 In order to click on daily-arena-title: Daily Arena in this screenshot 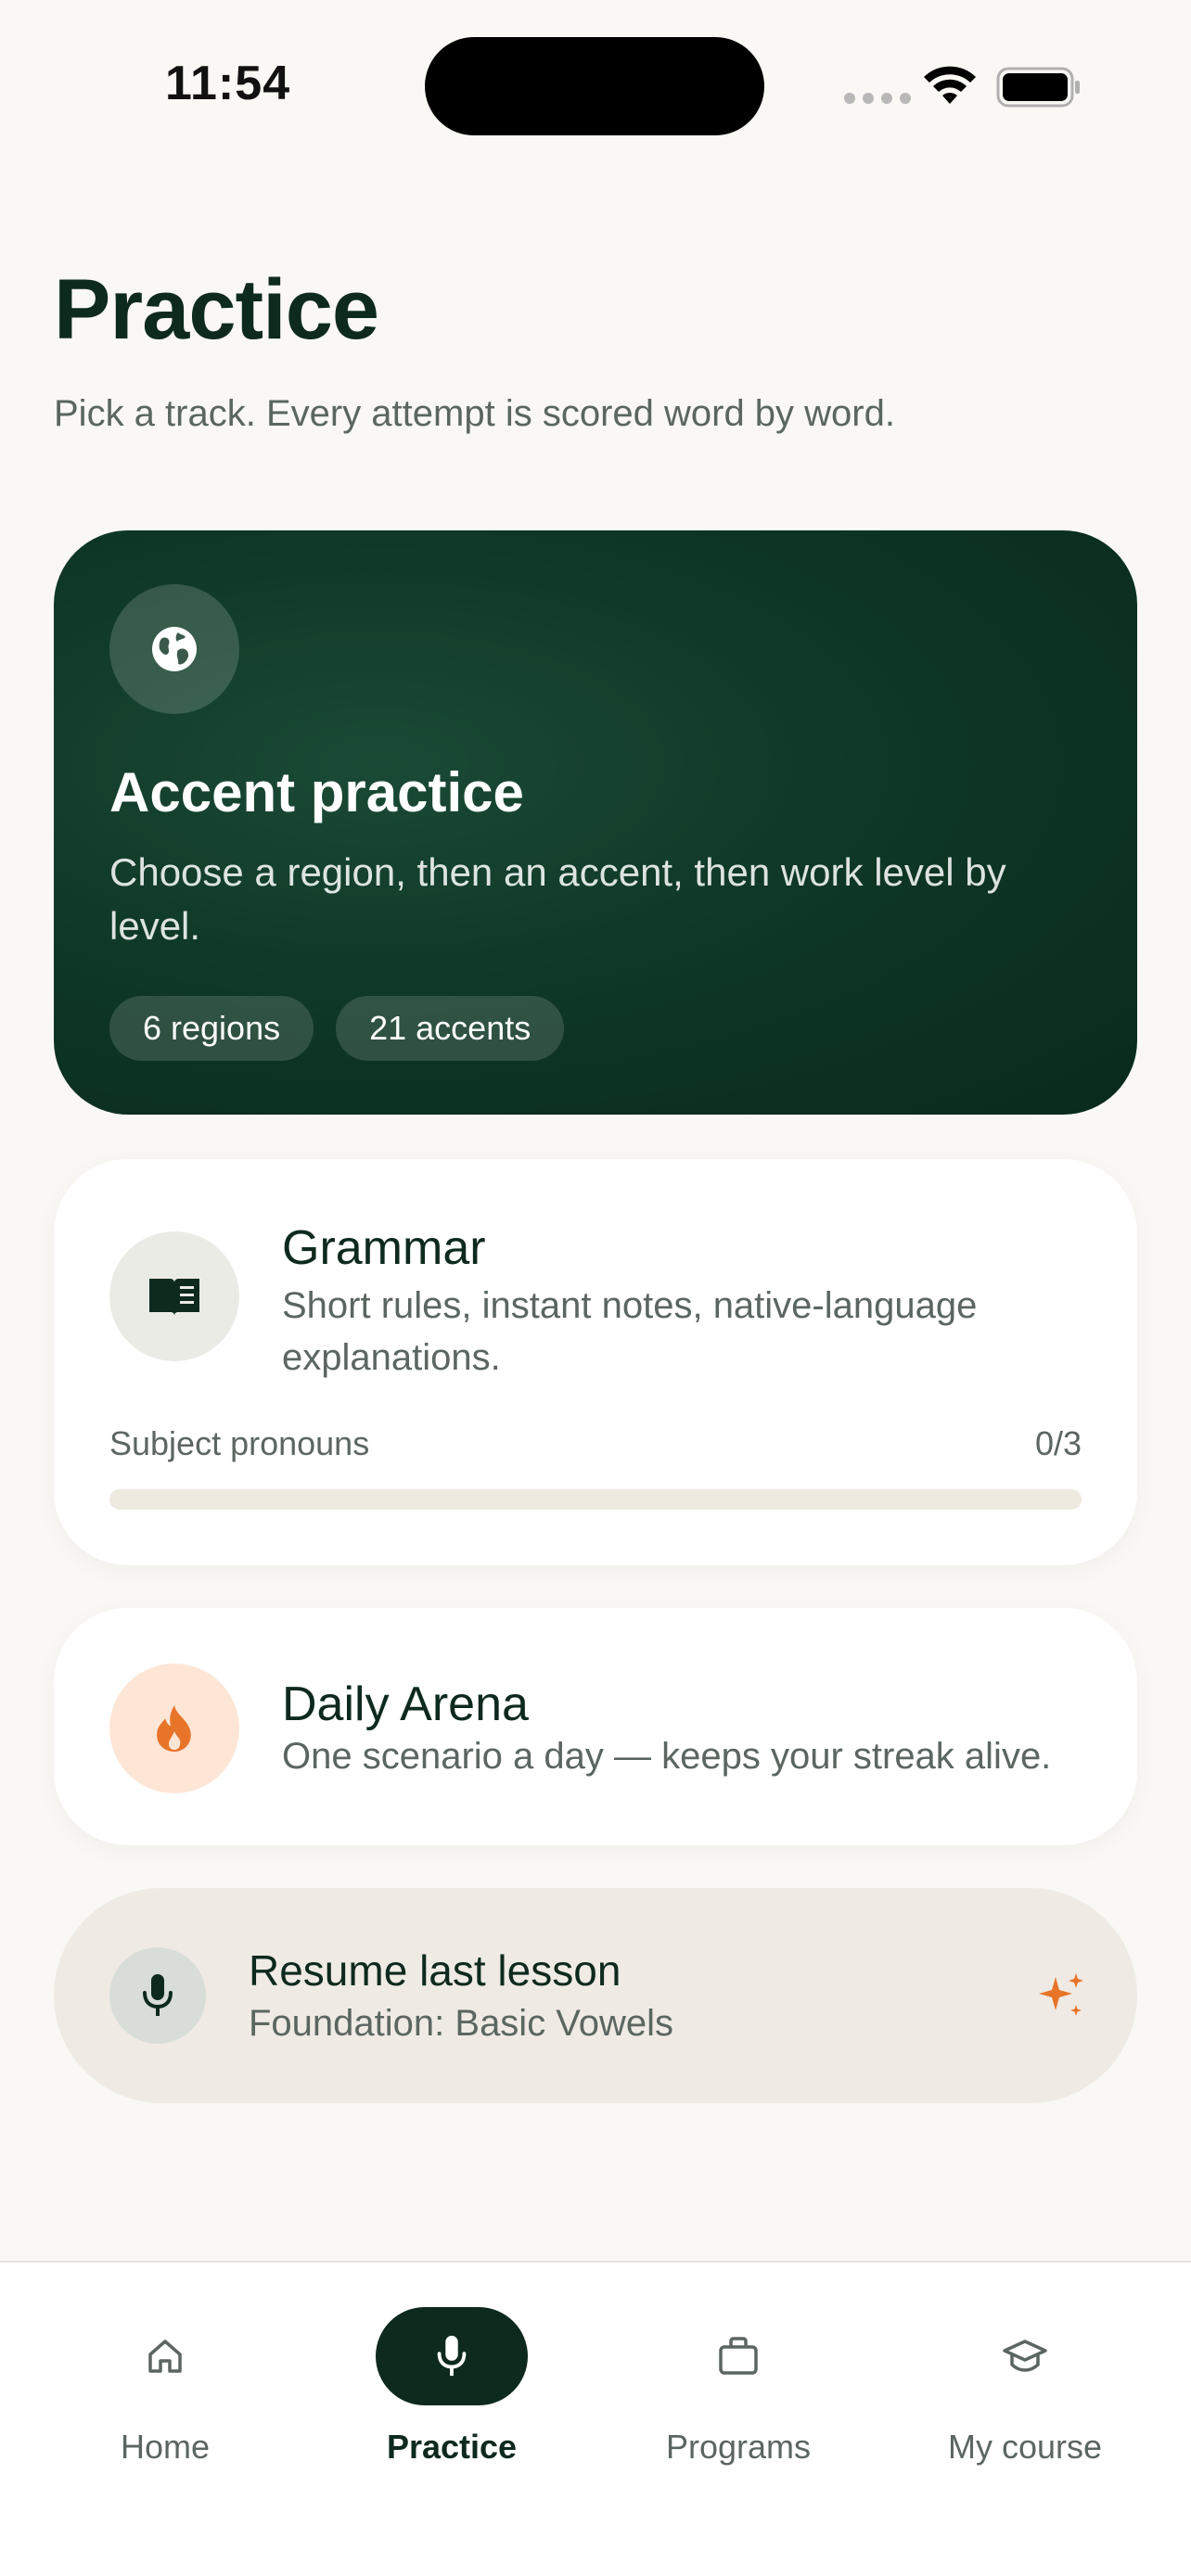, I will do `click(405, 1704)`.